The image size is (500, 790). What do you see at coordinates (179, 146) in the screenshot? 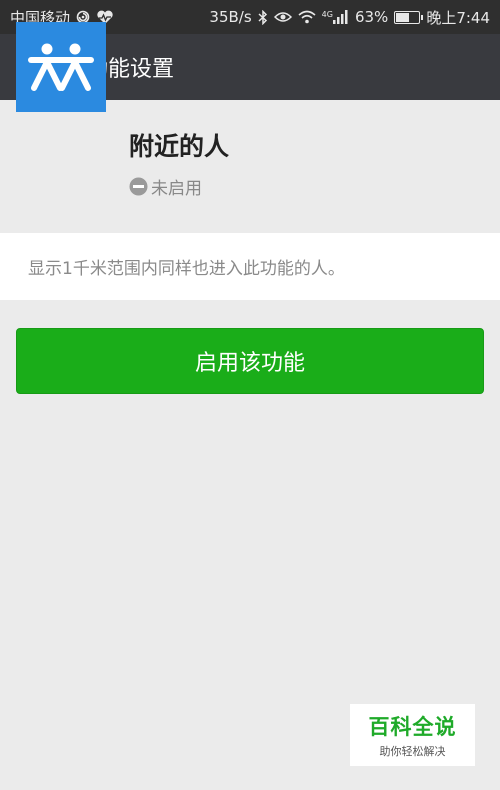
I see `feature-name: 附近的人` at bounding box center [179, 146].